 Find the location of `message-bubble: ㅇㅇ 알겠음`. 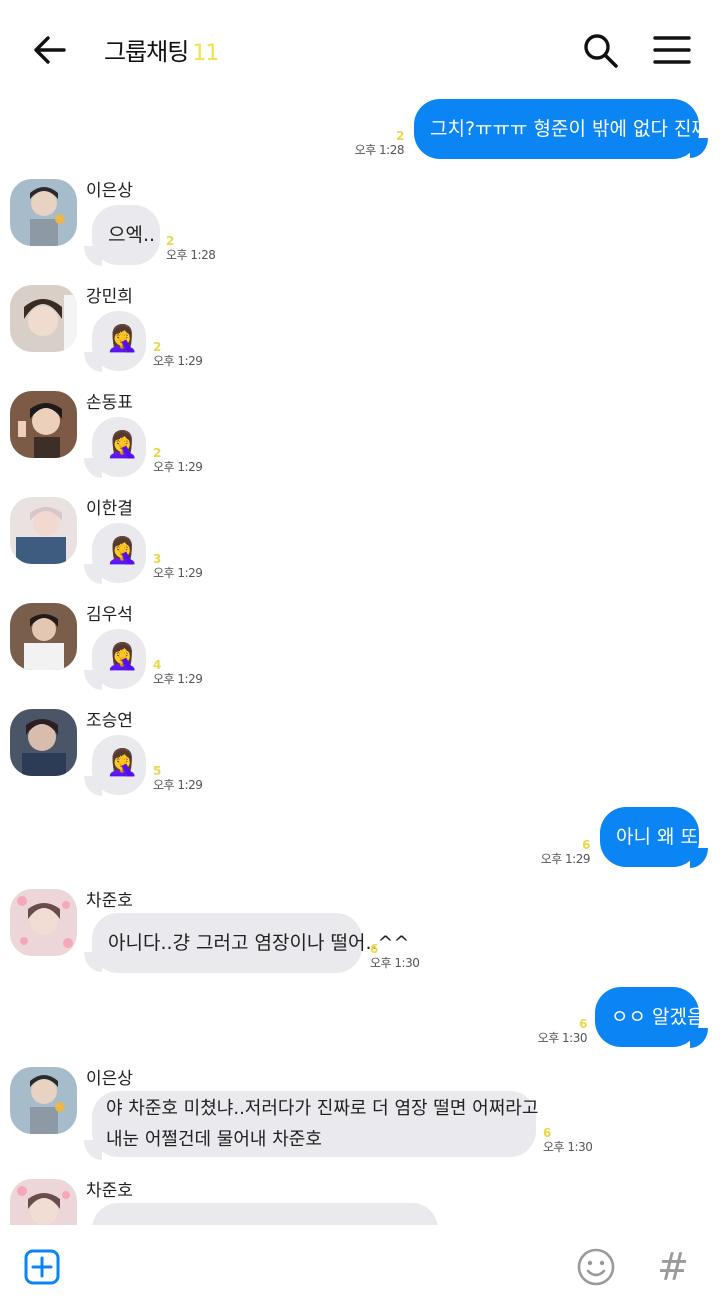

message-bubble: ㅇㅇ 알겠음 is located at coordinates (649, 1017).